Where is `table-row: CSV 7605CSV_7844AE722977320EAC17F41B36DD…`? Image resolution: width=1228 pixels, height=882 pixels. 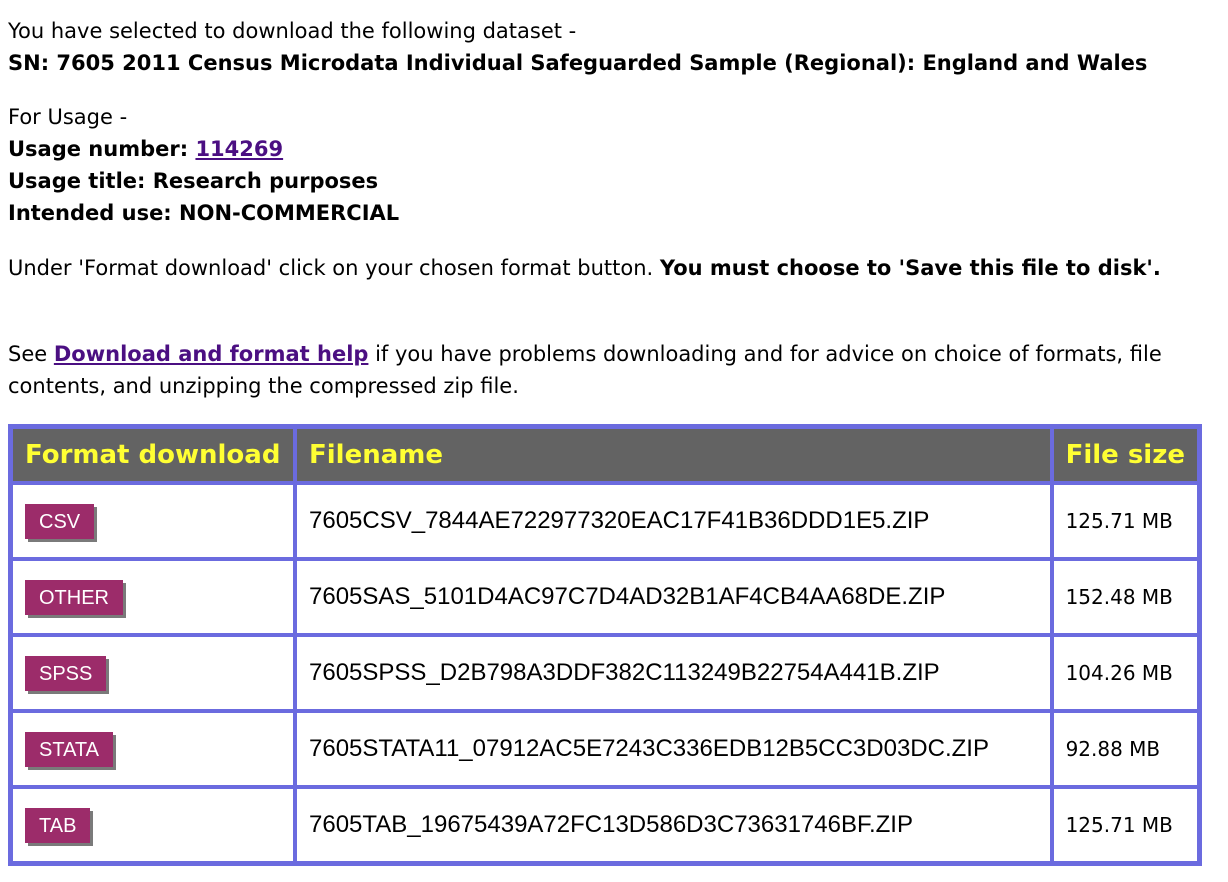 table-row: CSV 7605CSV_7844AE722977320EAC17F41B36DD… is located at coordinates (605, 521).